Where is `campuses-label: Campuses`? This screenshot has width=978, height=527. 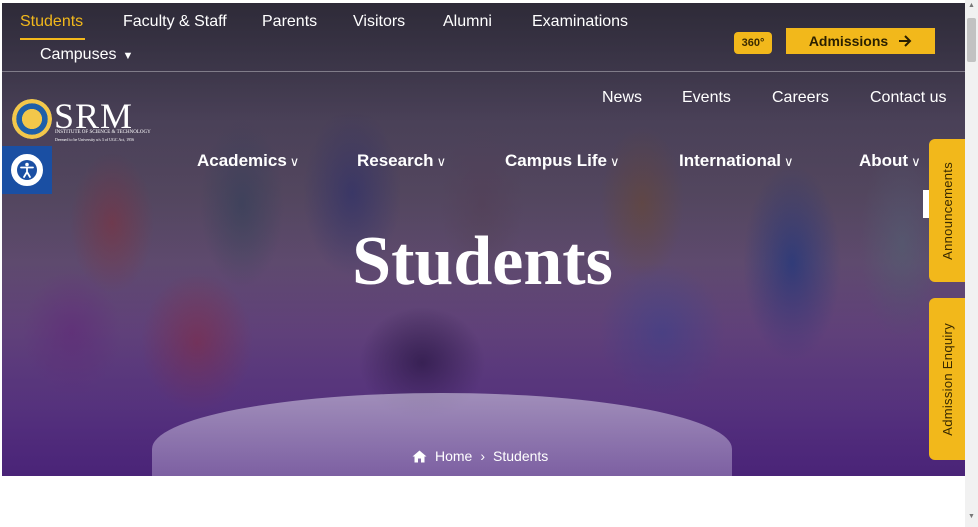
campuses-label: Campuses is located at coordinates (78, 54).